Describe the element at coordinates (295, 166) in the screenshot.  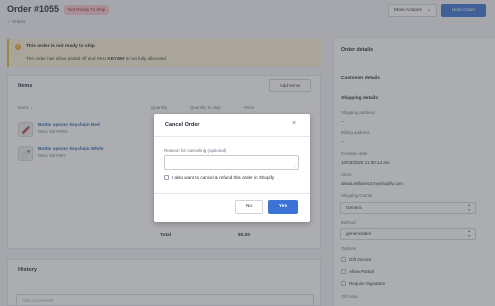
I see `resize-handle-icon: ⟋` at that location.